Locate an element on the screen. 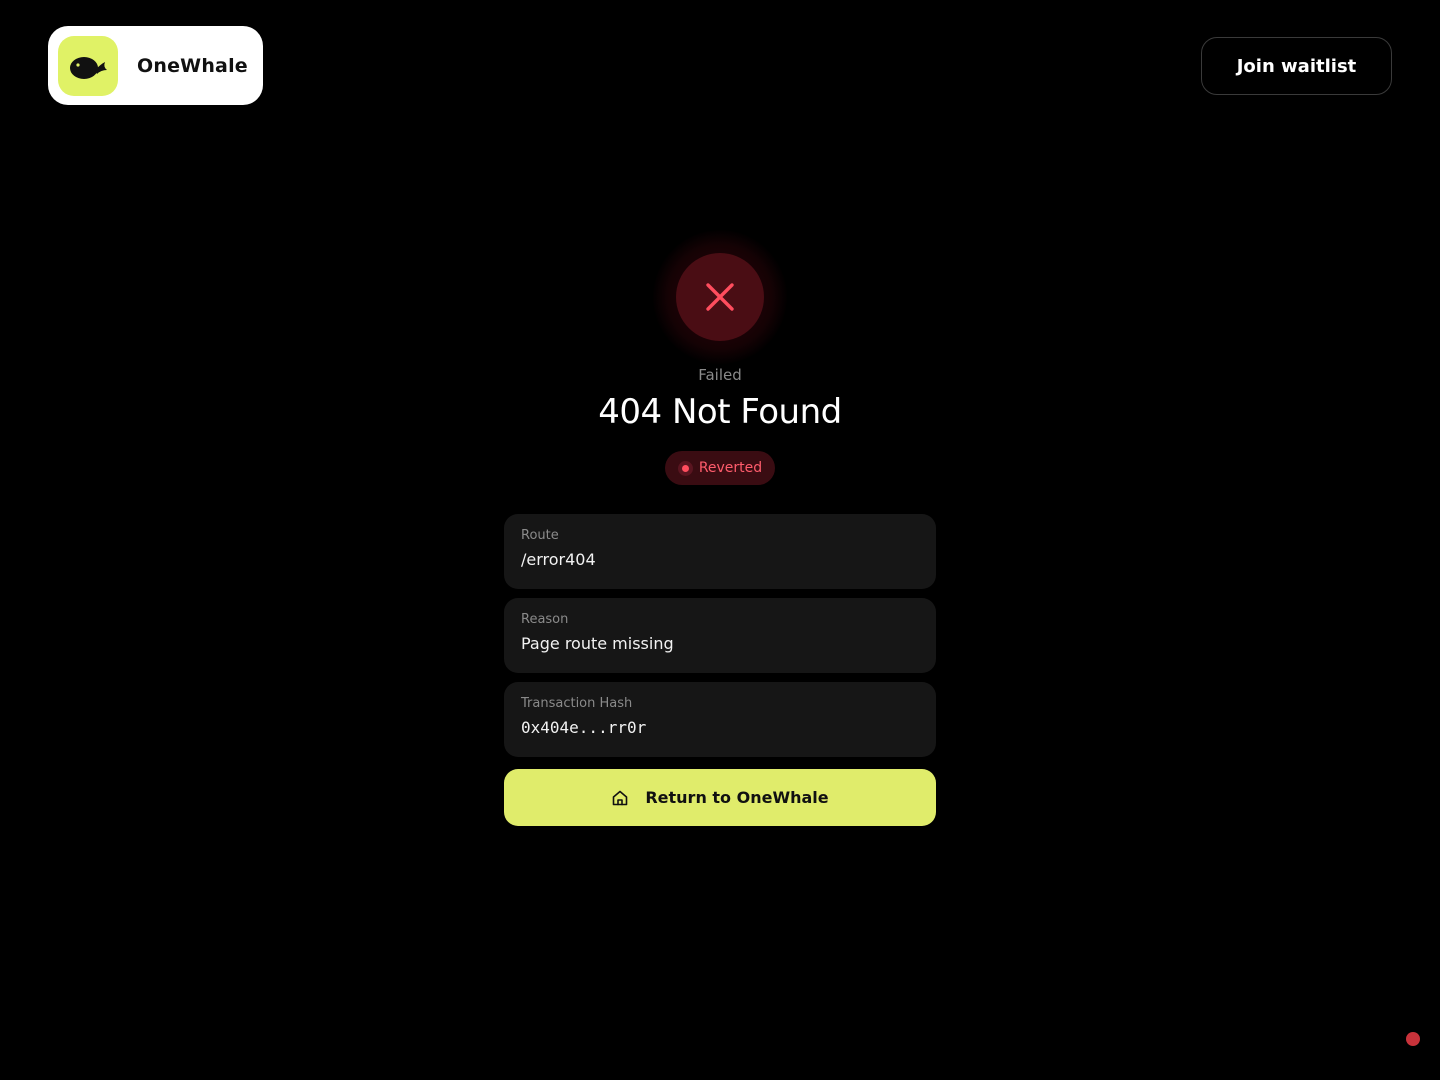 This screenshot has height=1080, width=1440. brand-home-link: OneWhale is located at coordinates (155, 65).